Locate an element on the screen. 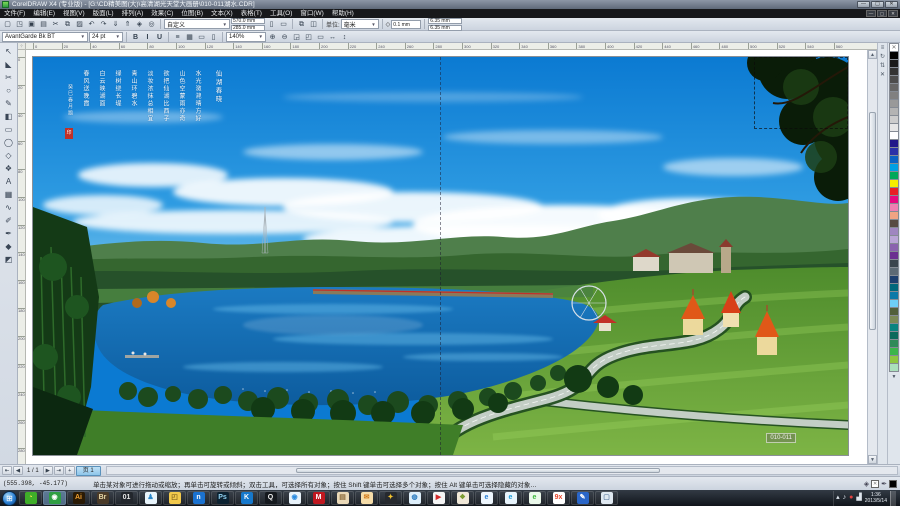 Image resolution: width=900 pixels, height=506 pixels. start-button: ⊞ is located at coordinates (9, 498).